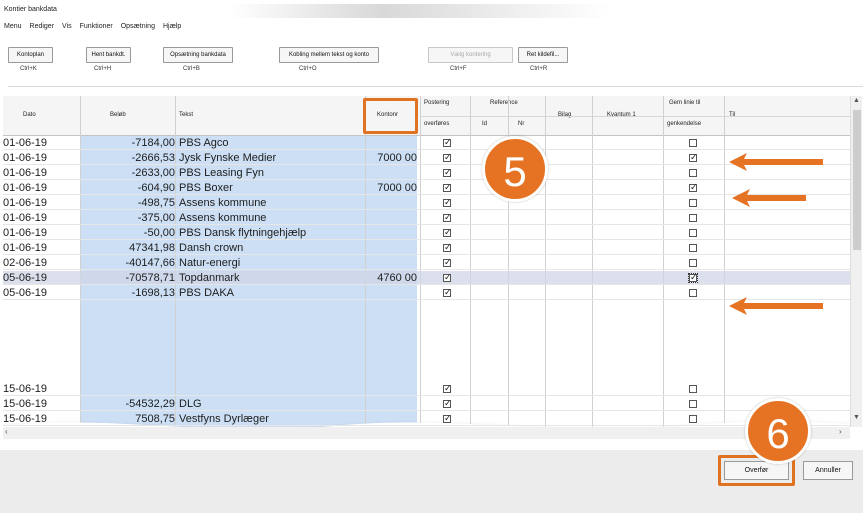 This screenshot has width=863, height=513. Describe the element at coordinates (30, 55) in the screenshot. I see `kontoplan-button: Kontoplan` at that location.